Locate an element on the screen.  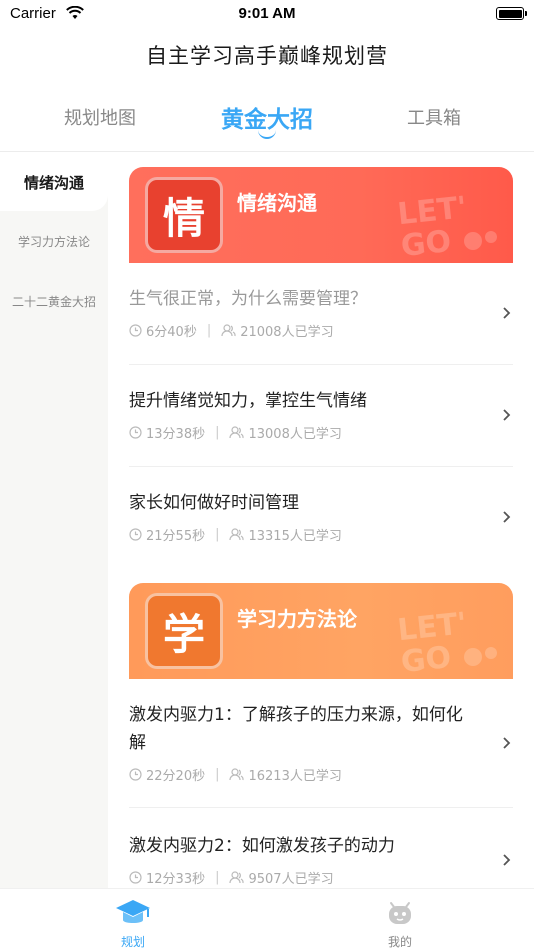
lesson-meta: 12分33秒 | 9507人已学习 is located at coordinates (231, 877).